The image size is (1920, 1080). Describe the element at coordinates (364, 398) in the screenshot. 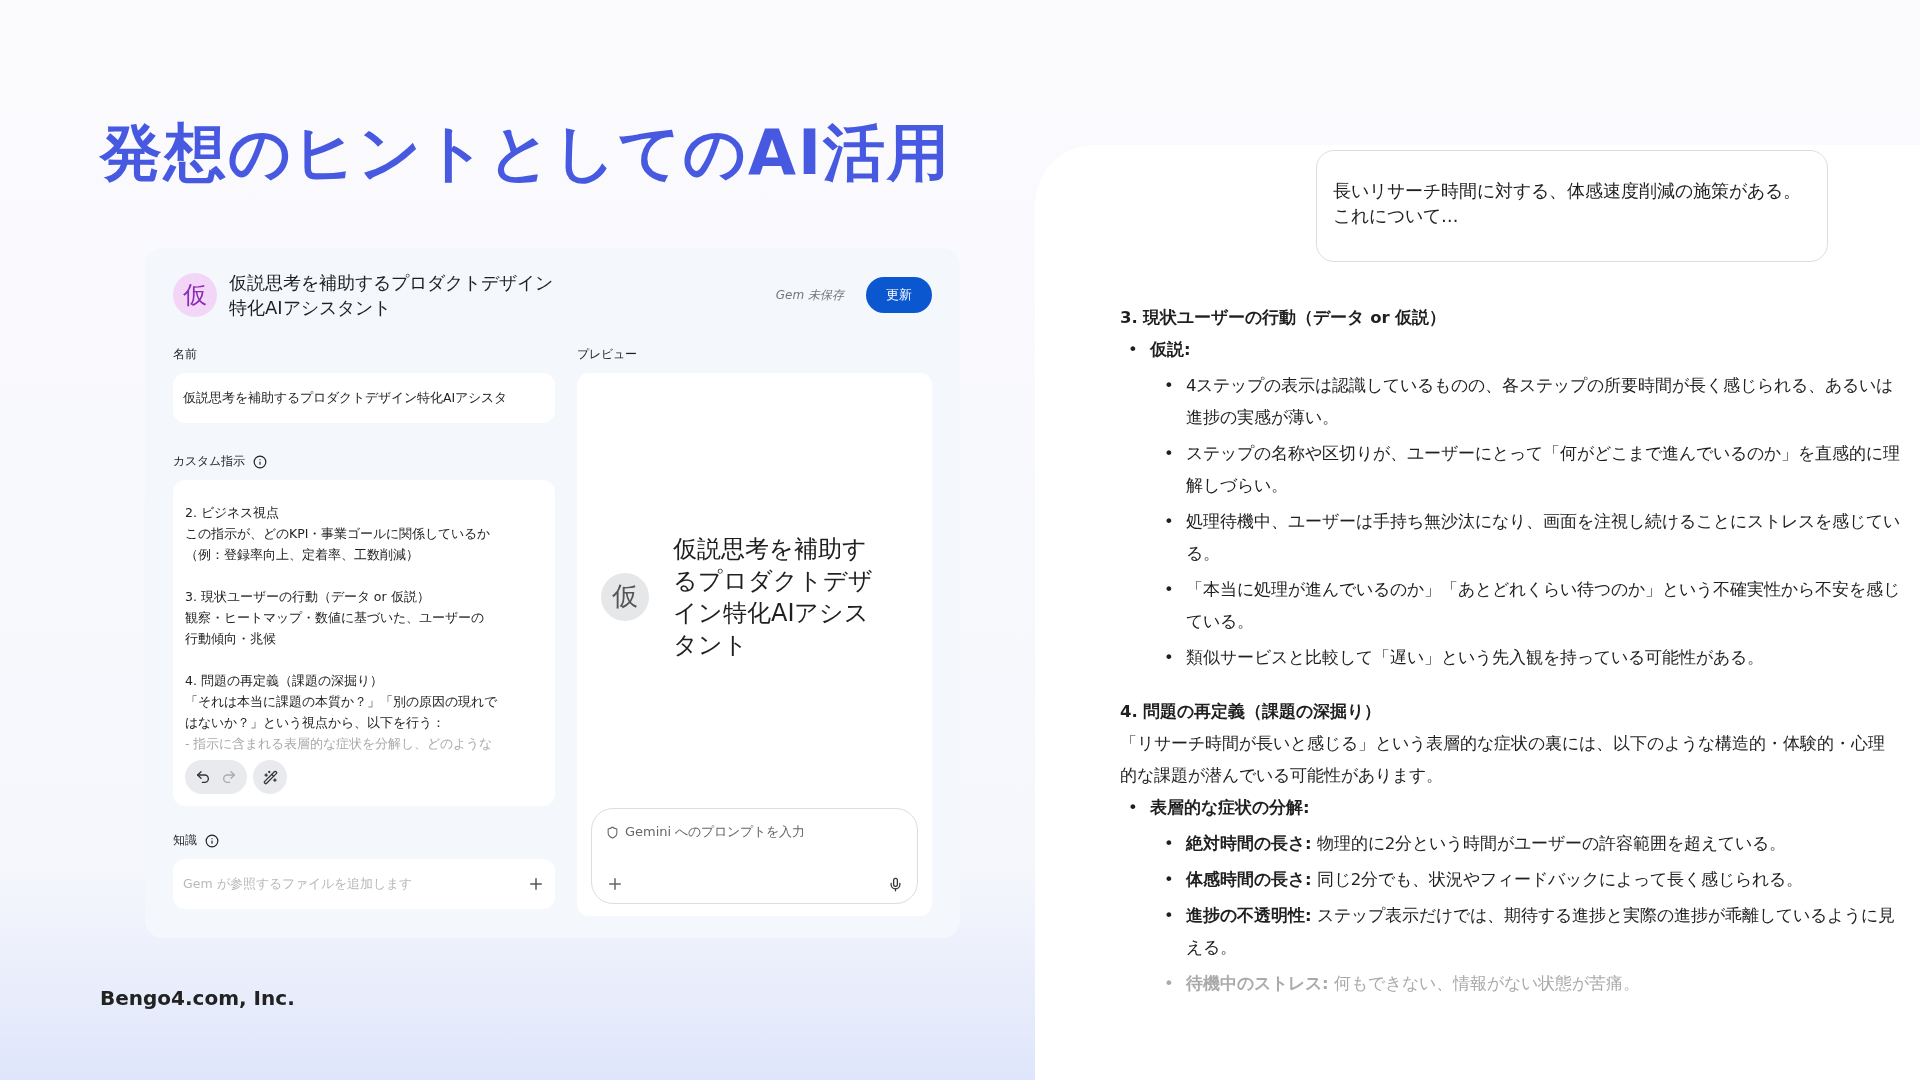

I see `name-field: 仮説思考を補助するプロダクトデザイン特化AIアシスタ` at that location.